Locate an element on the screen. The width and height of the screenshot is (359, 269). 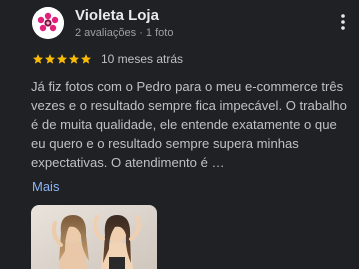
reviewer-meta: 2 avaliações · 1 foto is located at coordinates (124, 33).